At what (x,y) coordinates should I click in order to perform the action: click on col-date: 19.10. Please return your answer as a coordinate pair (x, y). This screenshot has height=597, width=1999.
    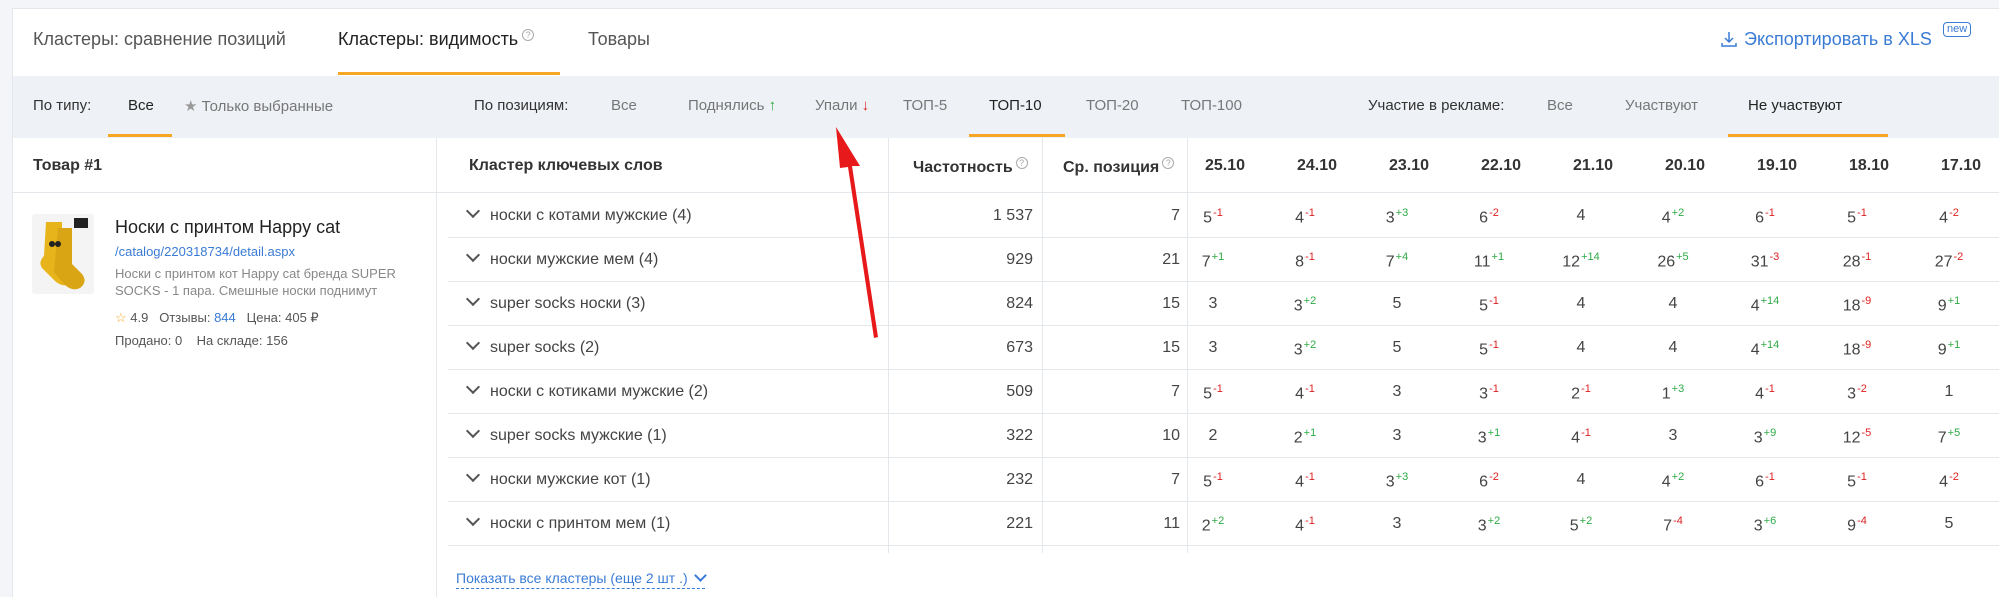
    Looking at the image, I should click on (1777, 165).